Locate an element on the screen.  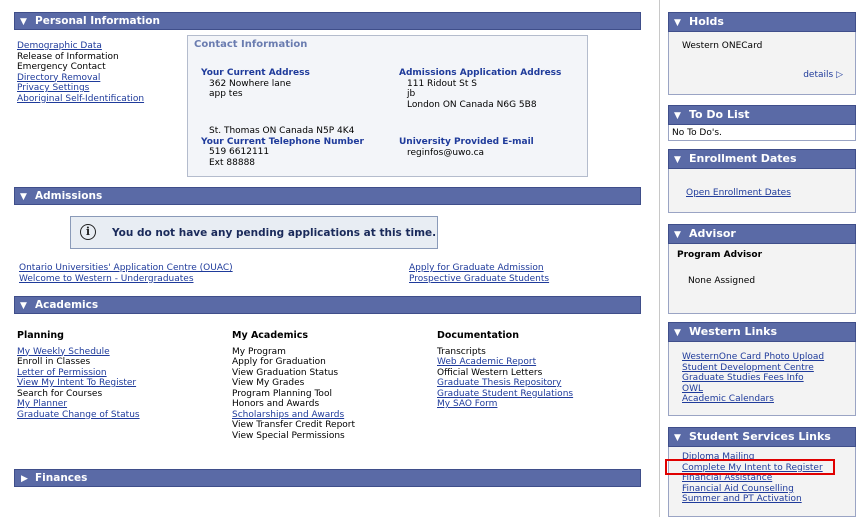
admissions-address-line-1: 111 Ridout St S is located at coordinates (442, 83).